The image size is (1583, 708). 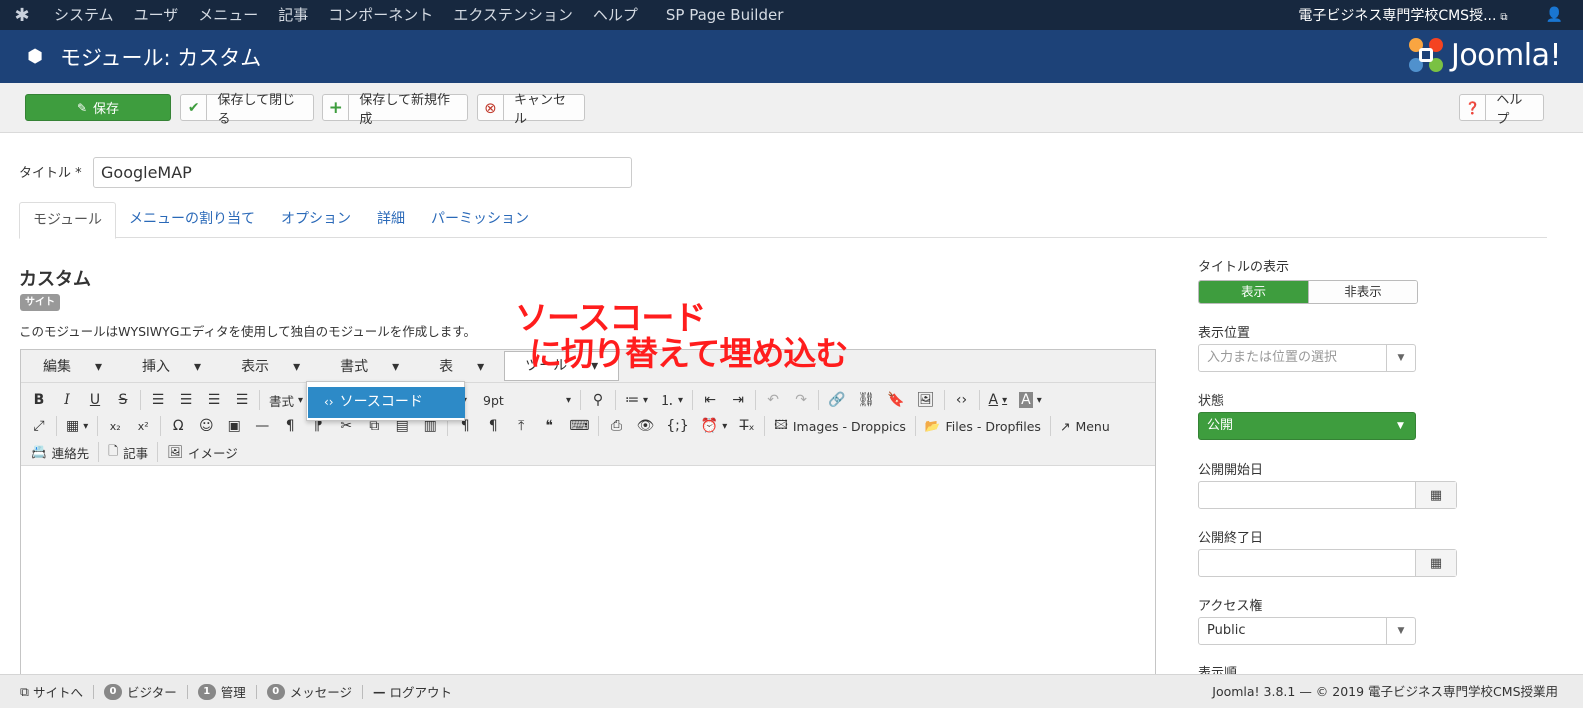 I want to click on view-site-link: ⧉ サイトへ, so click(x=52, y=691).